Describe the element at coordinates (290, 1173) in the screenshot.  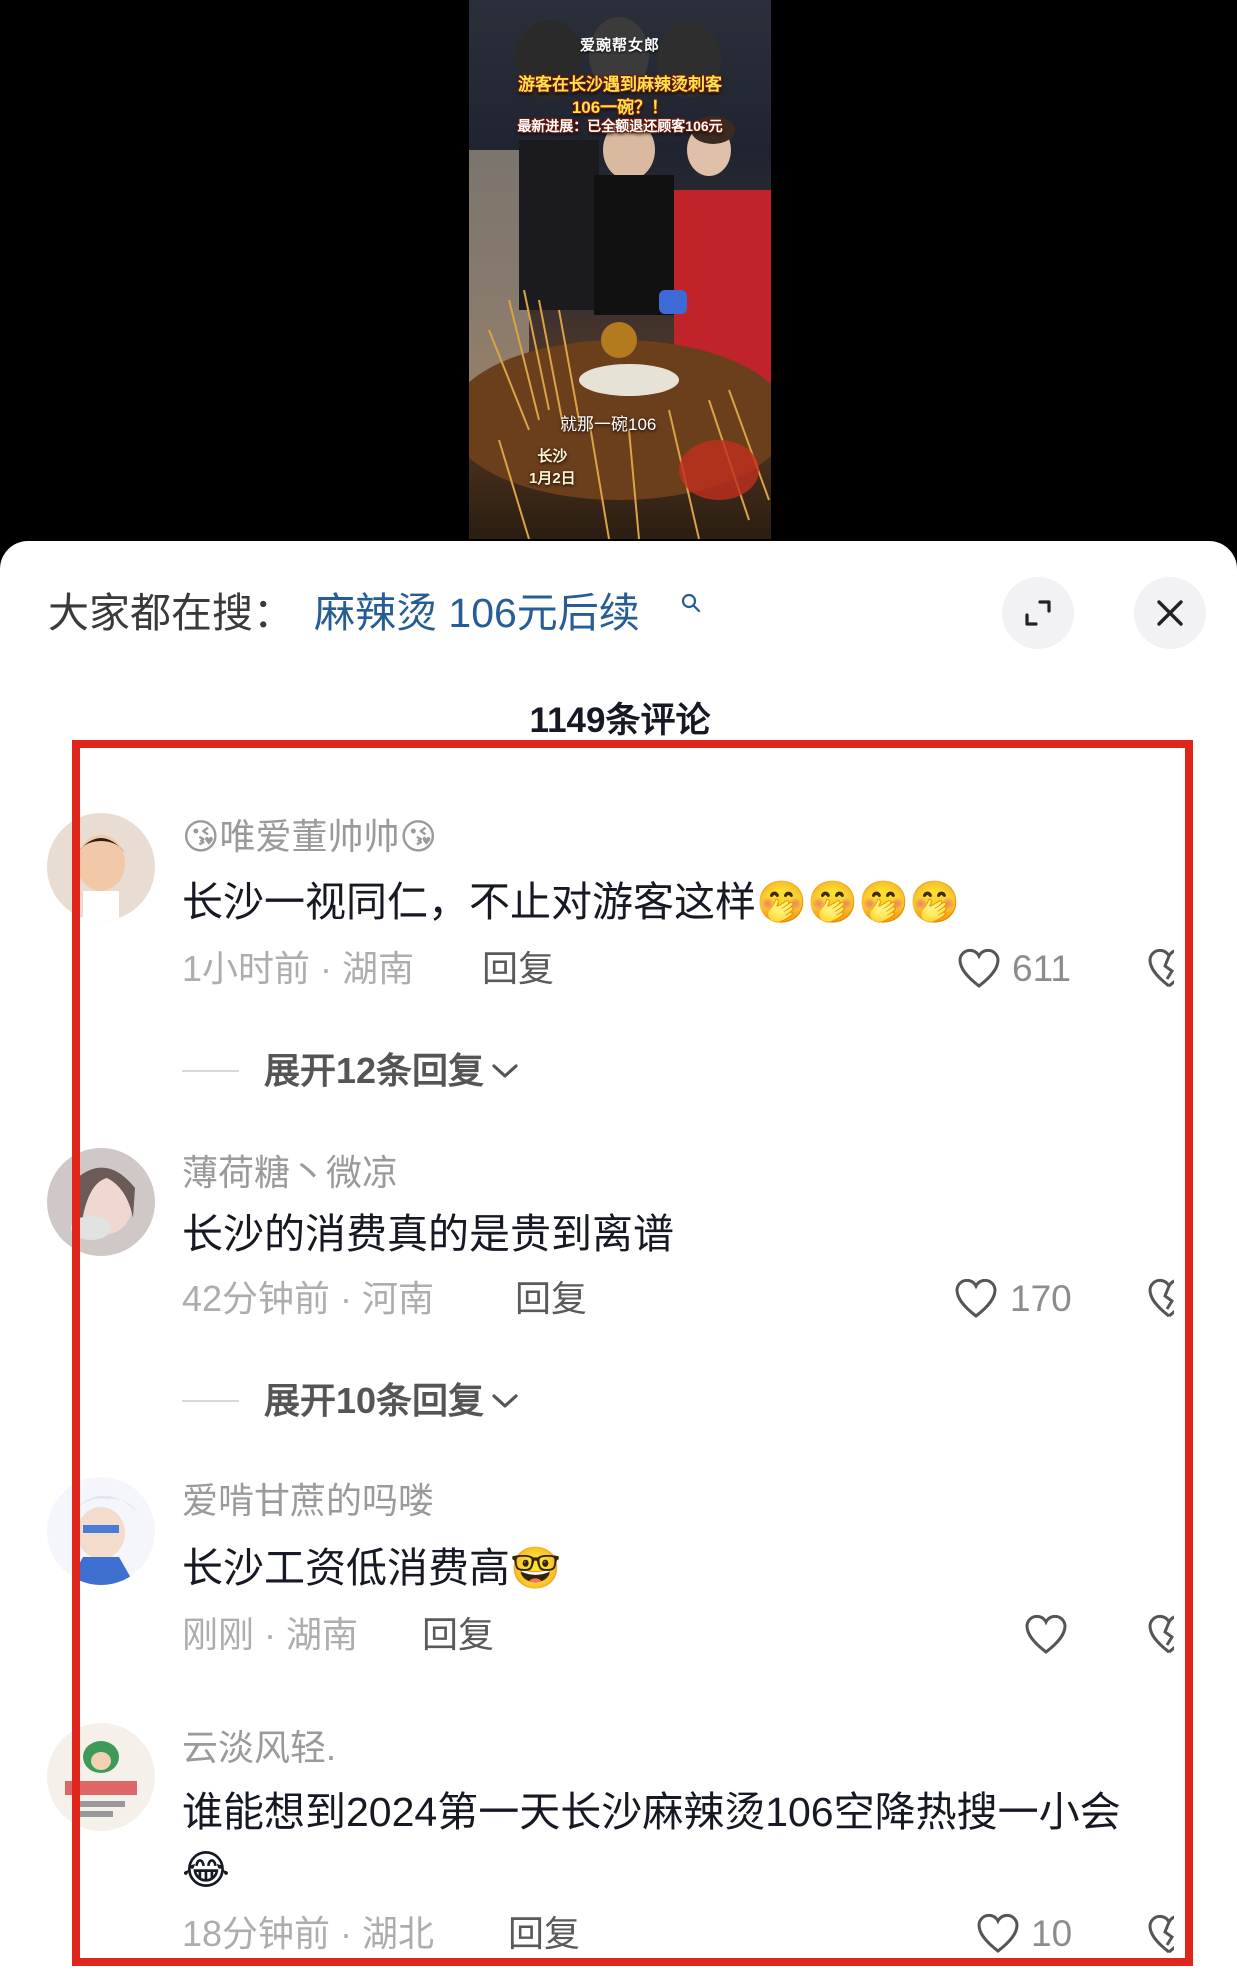
I see `comment-username: 薄荷糖丶微凉` at that location.